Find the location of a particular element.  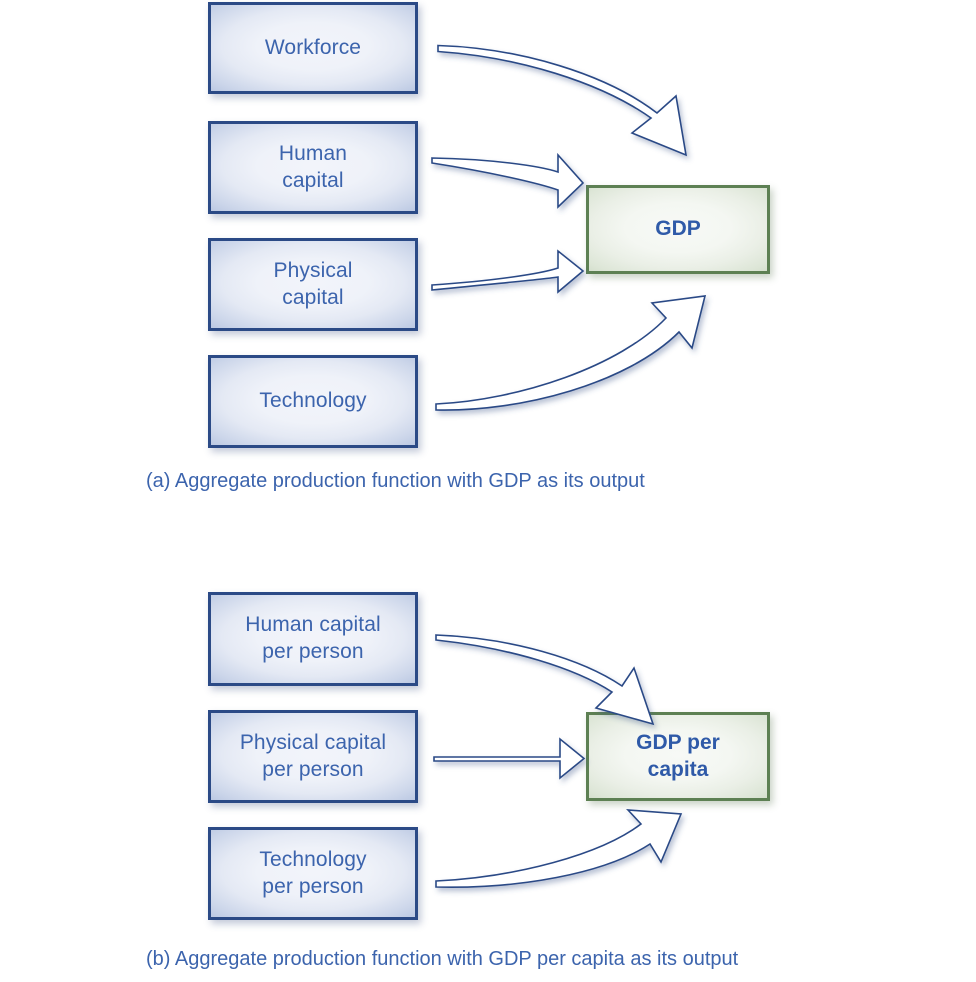

input-box-human-capital-line2: capital is located at coordinates (313, 180).